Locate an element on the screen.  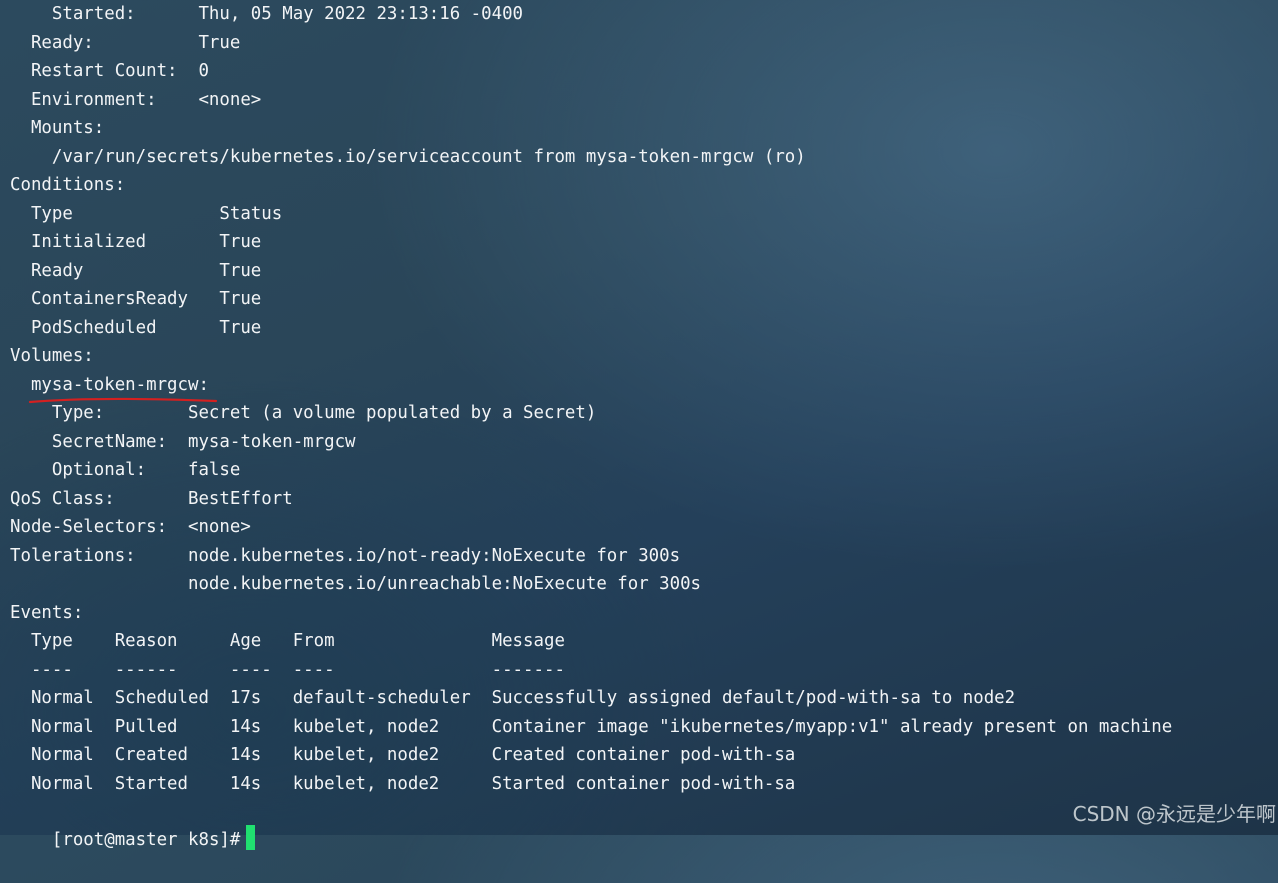
terminal-line: ---- ------ ---- ---- ------- is located at coordinates (287, 669).